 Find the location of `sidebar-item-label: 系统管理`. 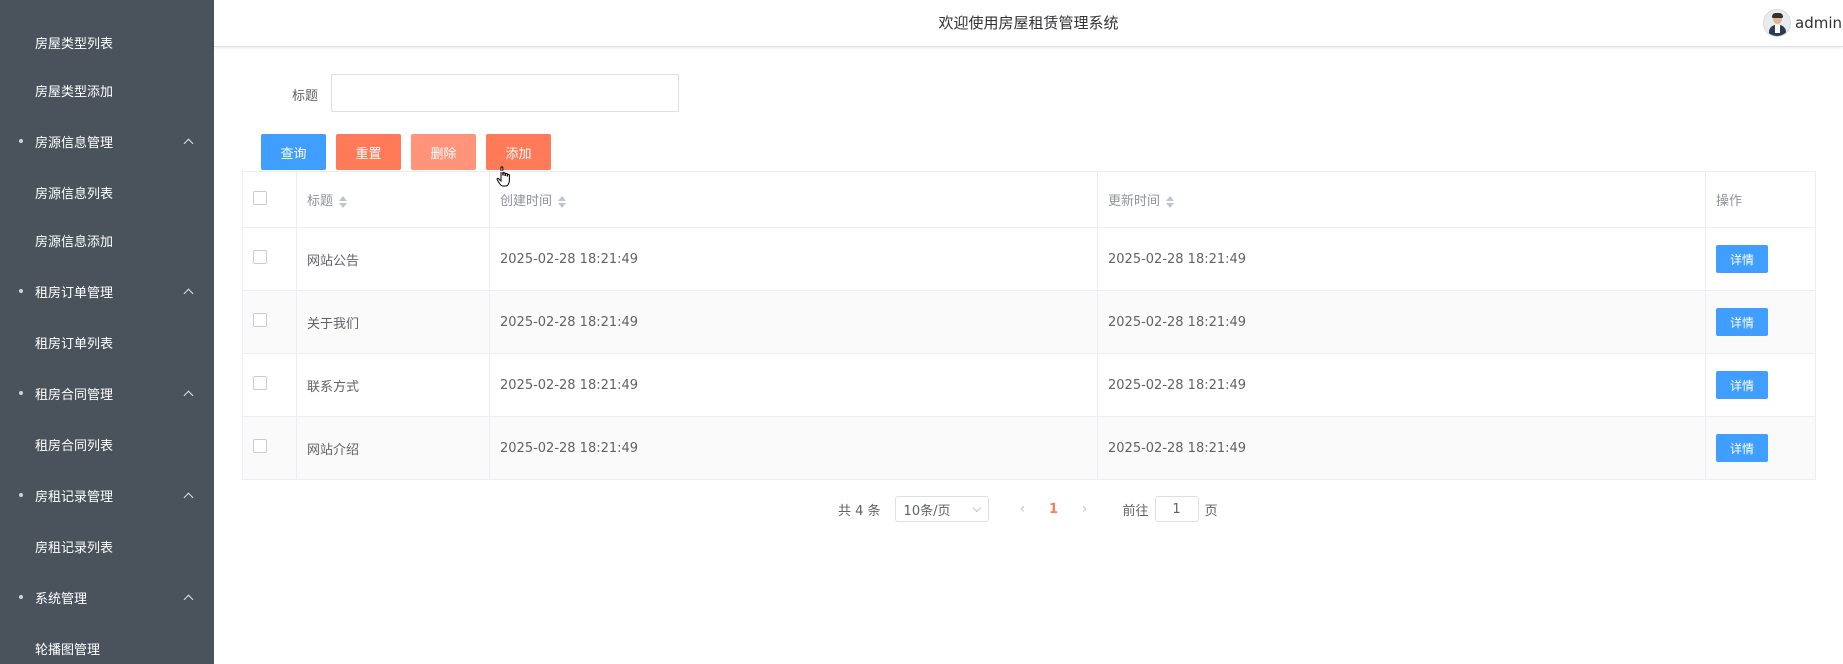

sidebar-item-label: 系统管理 is located at coordinates (61, 599).